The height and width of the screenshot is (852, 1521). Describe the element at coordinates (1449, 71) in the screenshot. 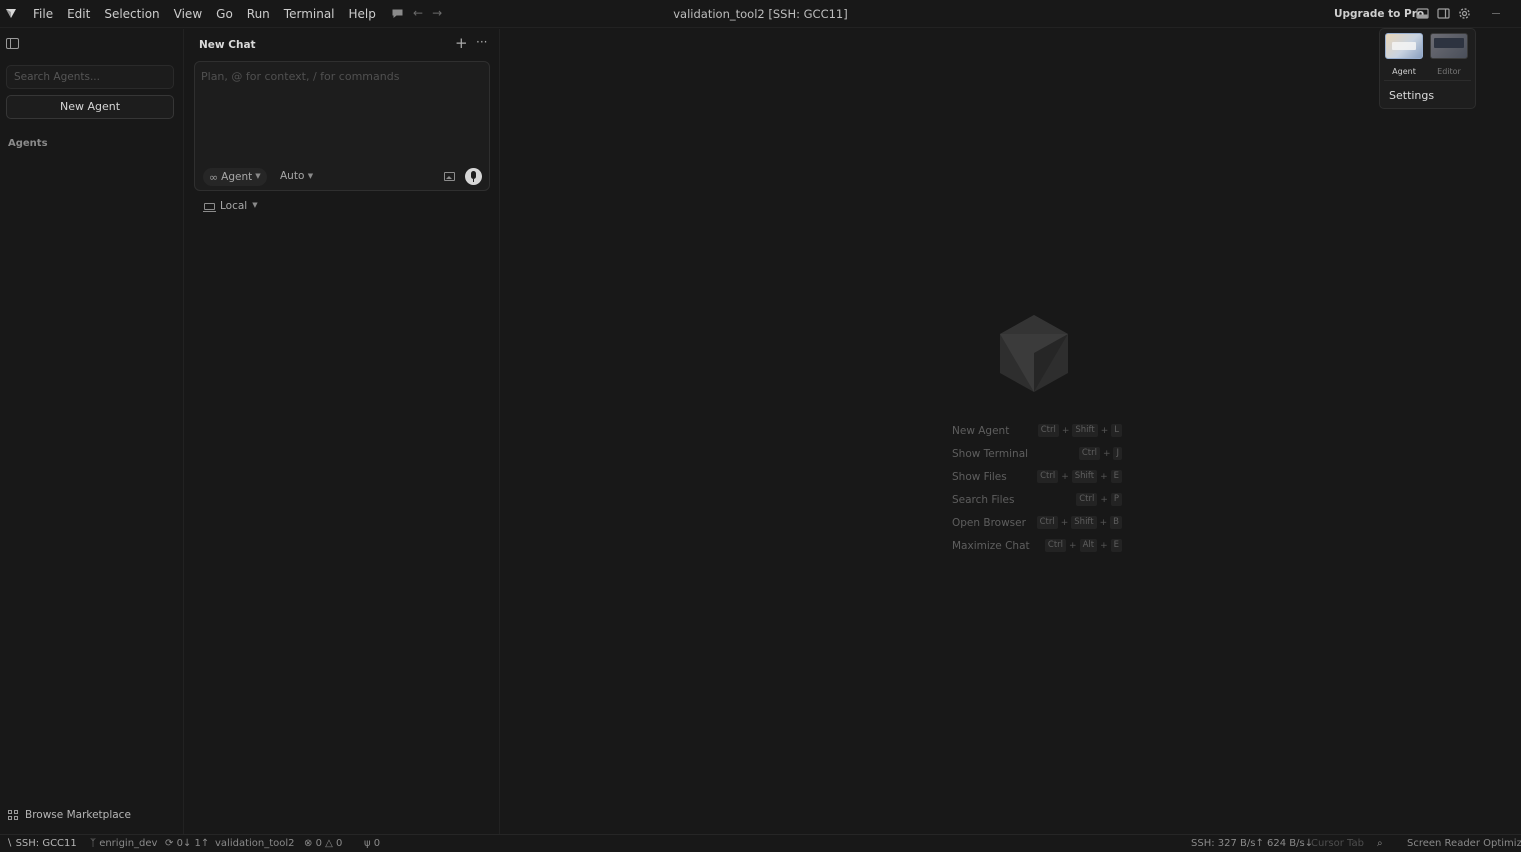

I see `editor-layout-label: Editor` at that location.